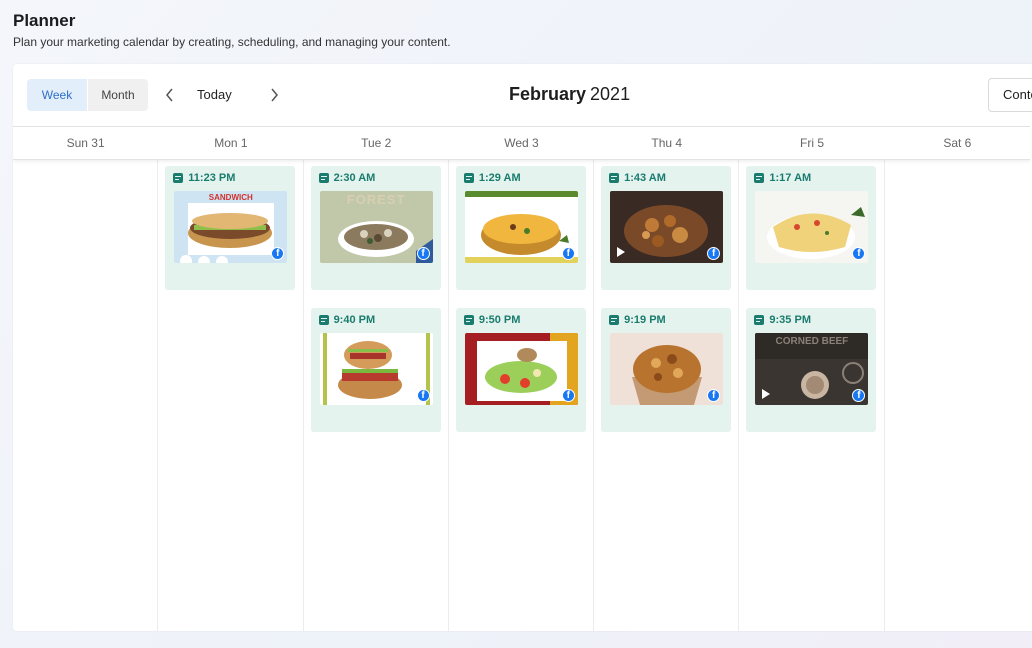 This screenshot has width=1032, height=648. I want to click on scheduled-post-card: 1:29 AM f, so click(520, 228).